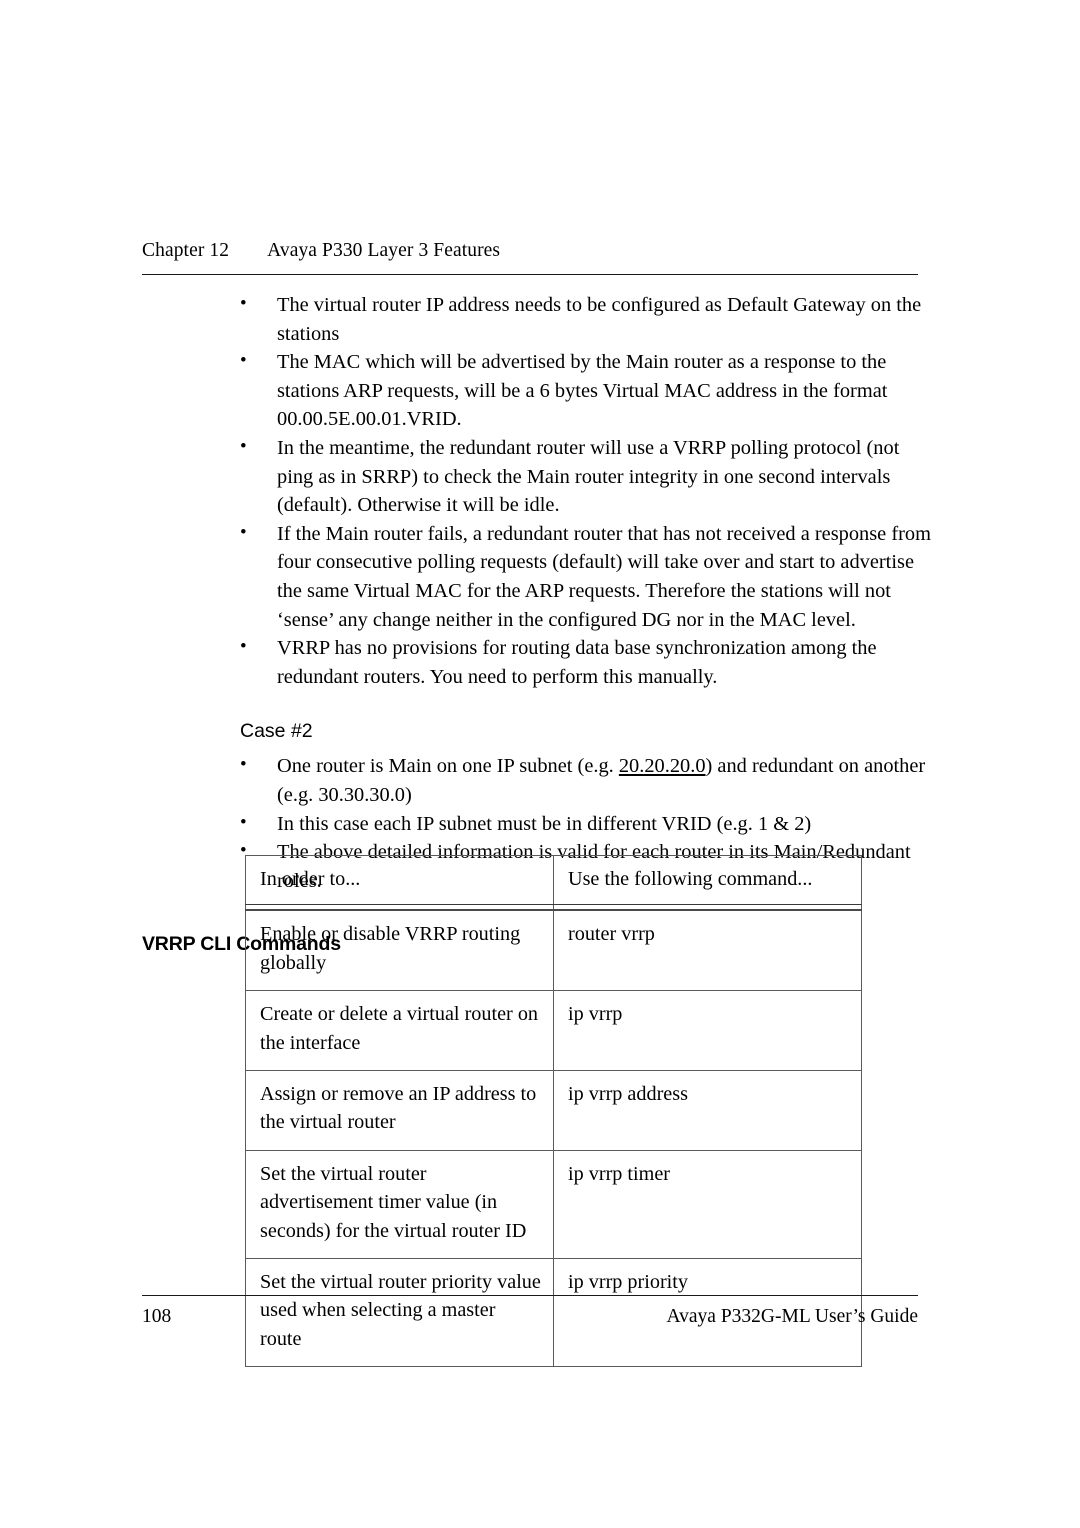  What do you see at coordinates (384, 250) in the screenshot?
I see `chapter-title: Avaya P330 Layer 3 Features` at bounding box center [384, 250].